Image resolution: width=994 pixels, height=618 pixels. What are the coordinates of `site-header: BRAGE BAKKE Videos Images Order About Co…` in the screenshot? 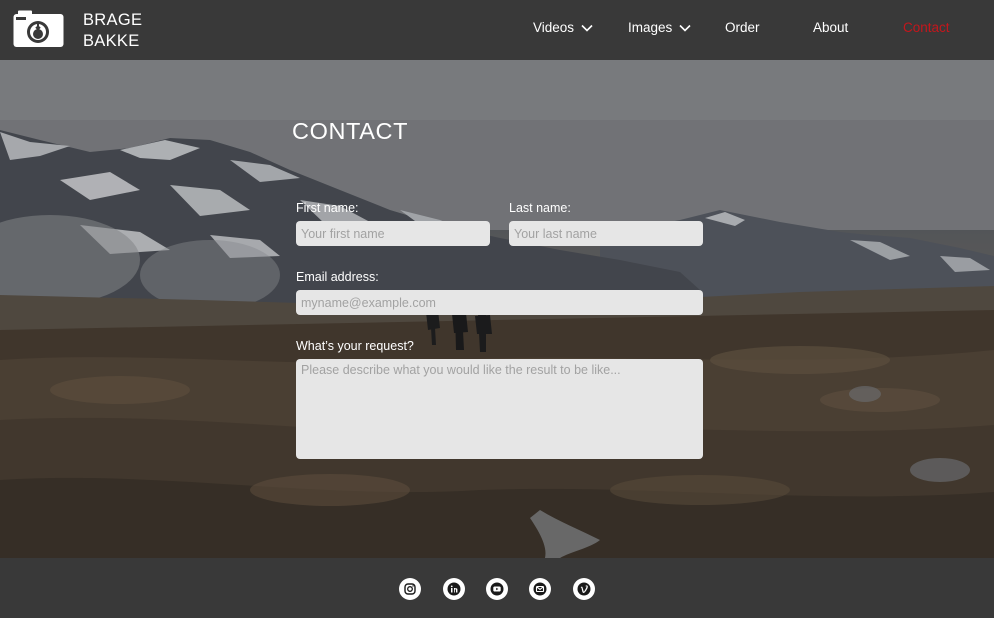 It's located at (497, 30).